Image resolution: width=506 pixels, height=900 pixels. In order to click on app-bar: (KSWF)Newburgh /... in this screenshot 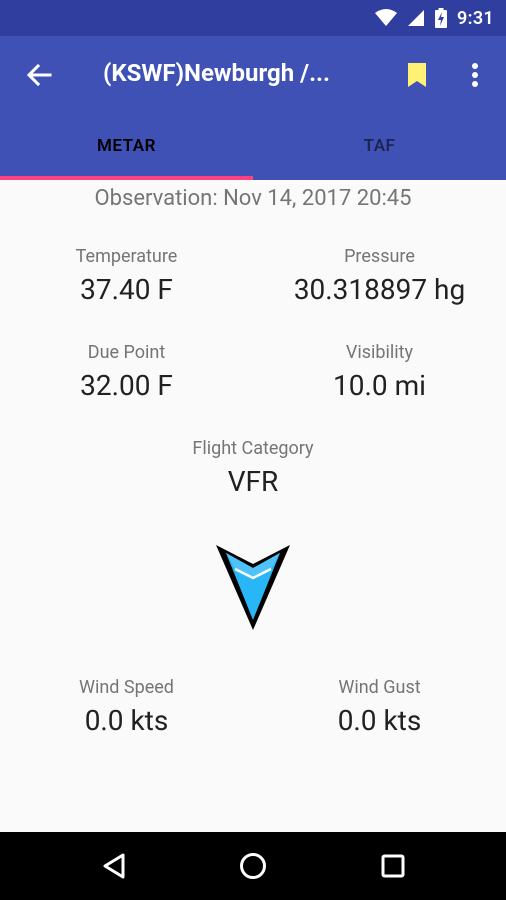, I will do `click(253, 74)`.